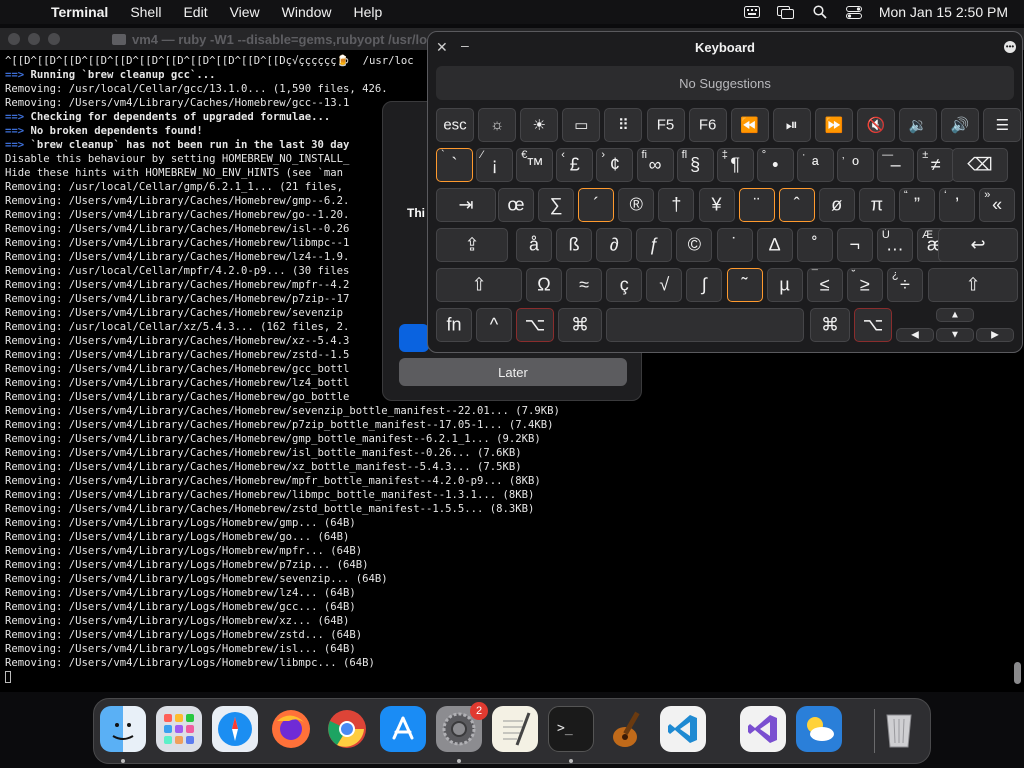 This screenshot has width=1024, height=768. Describe the element at coordinates (454, 325) in the screenshot. I see `key-fn: fn` at that location.